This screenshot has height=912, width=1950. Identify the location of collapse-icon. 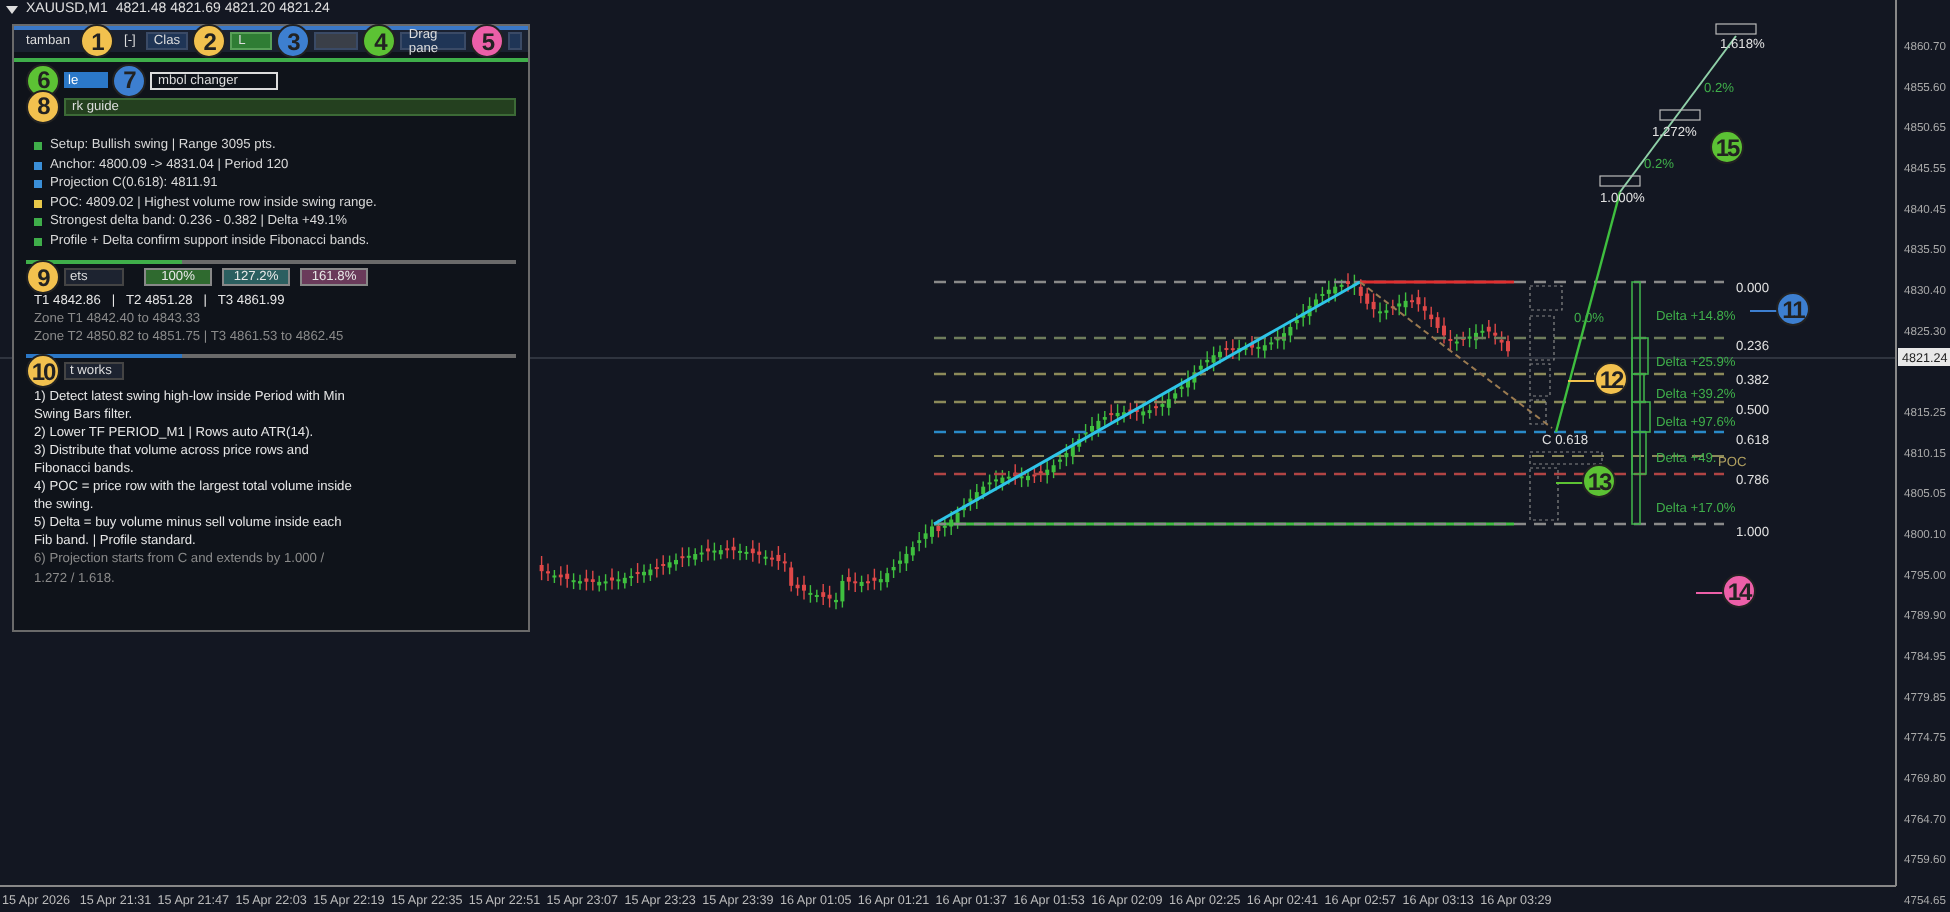
(12, 9).